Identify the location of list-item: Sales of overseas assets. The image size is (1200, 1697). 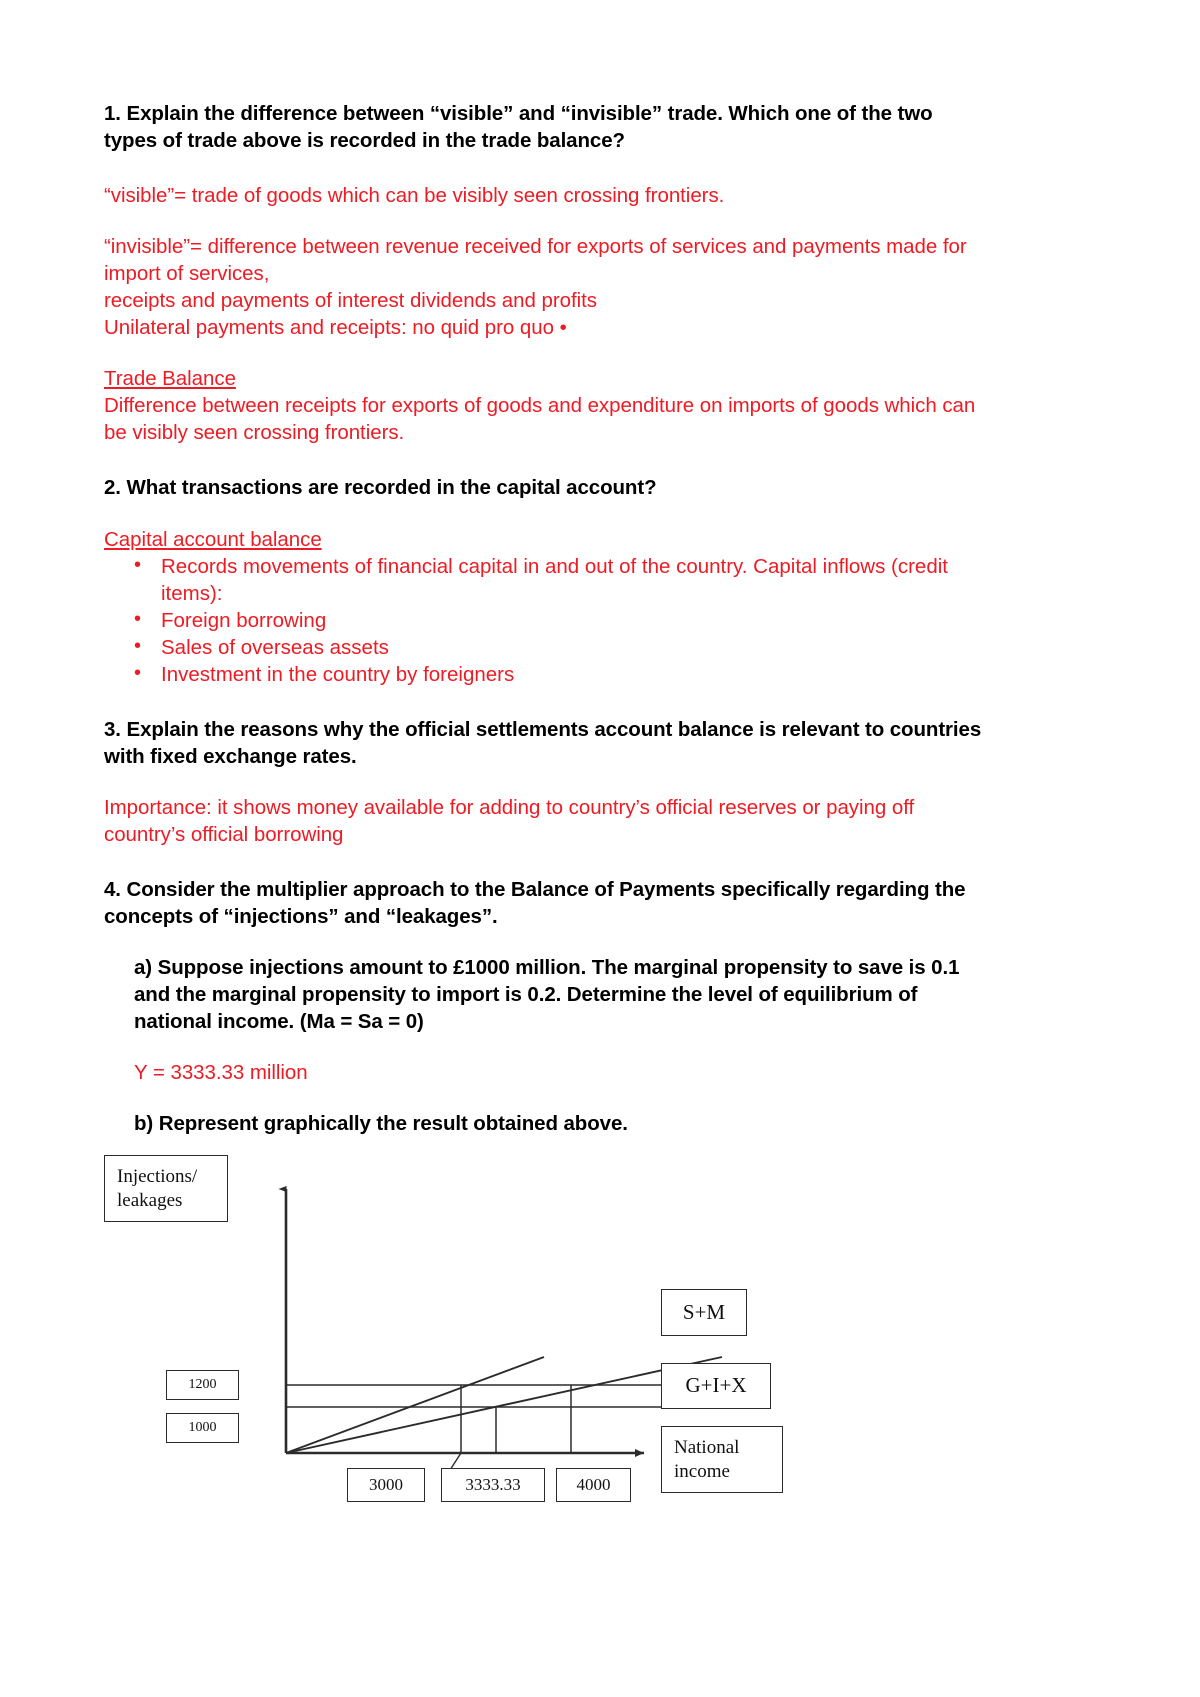
(559, 647).